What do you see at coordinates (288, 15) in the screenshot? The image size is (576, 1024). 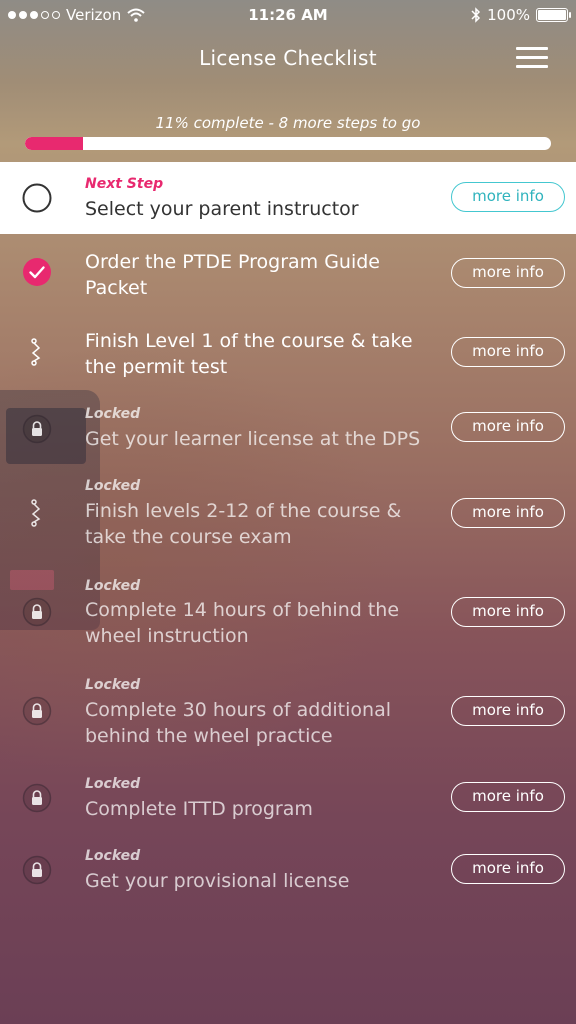 I see `status-bar: Verizon 11:26 AM 100%` at bounding box center [288, 15].